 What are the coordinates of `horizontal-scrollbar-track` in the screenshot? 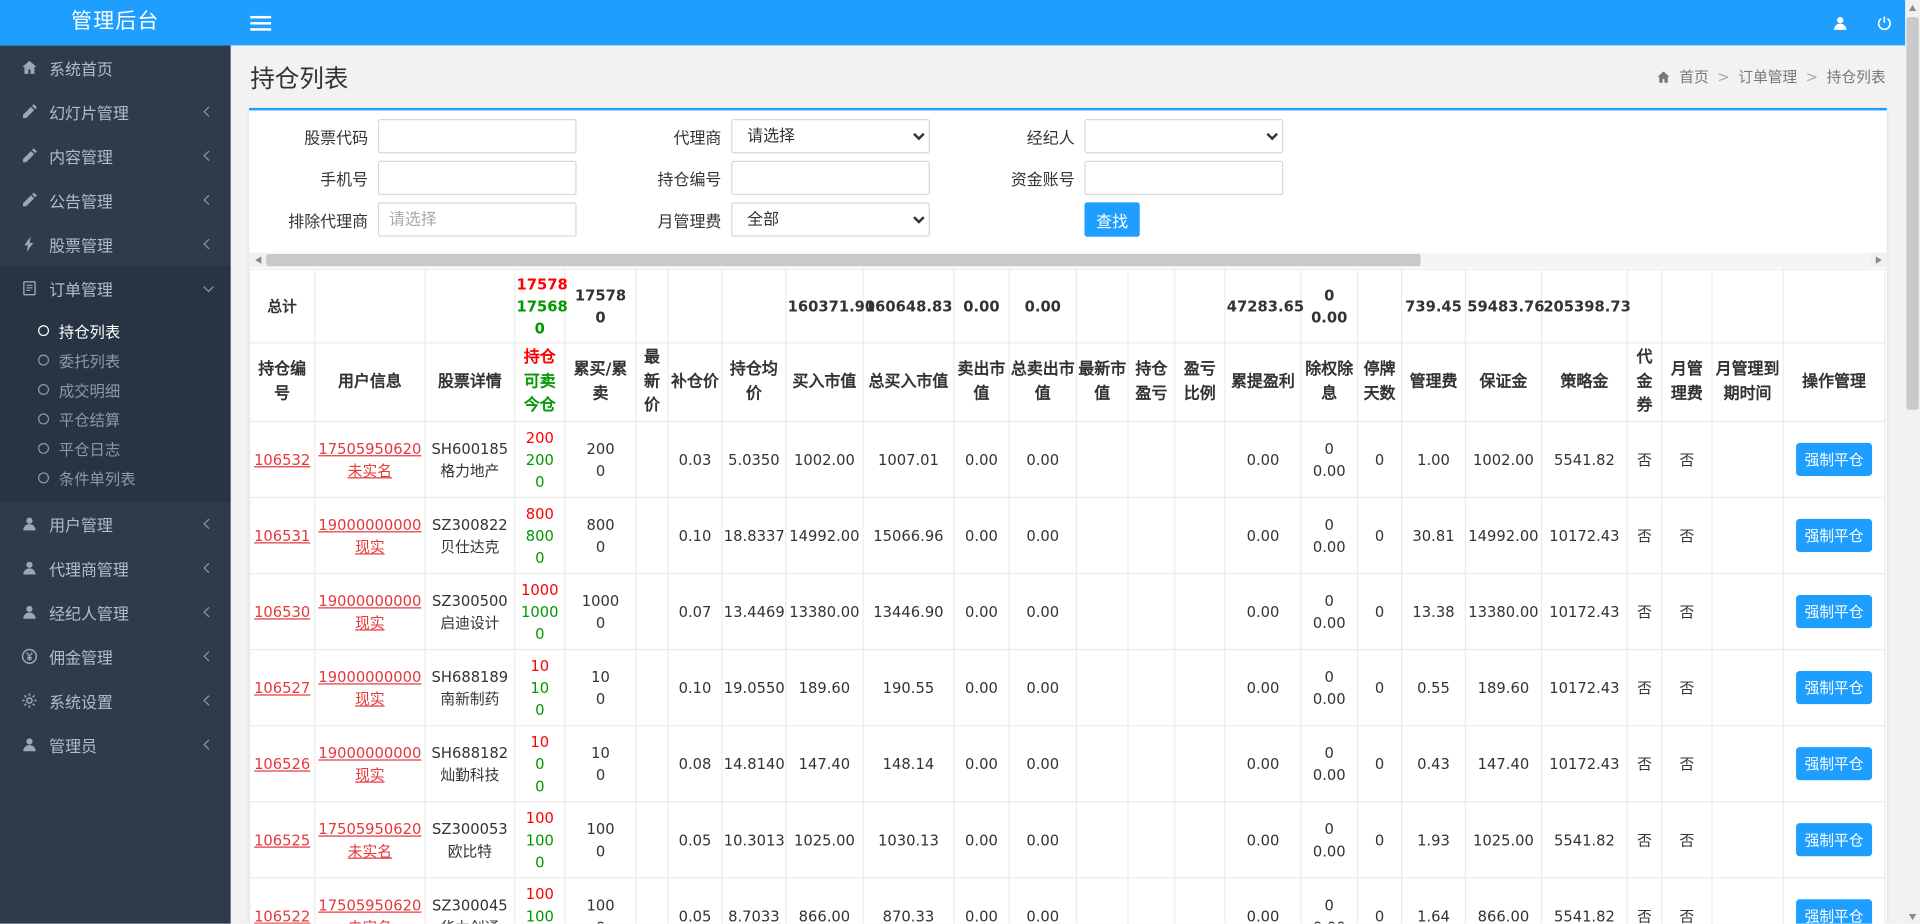 It's located at (1067, 260).